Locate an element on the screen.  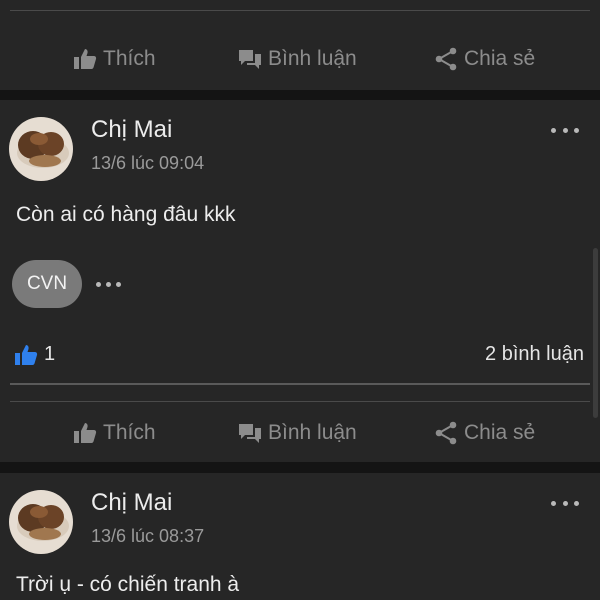
like-summary: 1 is located at coordinates (34, 354).